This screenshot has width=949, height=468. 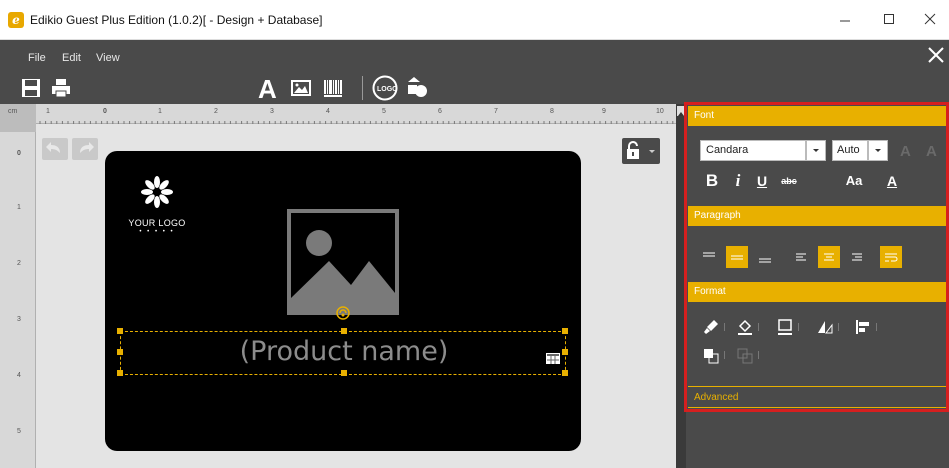 I want to click on brush-button, so click(x=711, y=327).